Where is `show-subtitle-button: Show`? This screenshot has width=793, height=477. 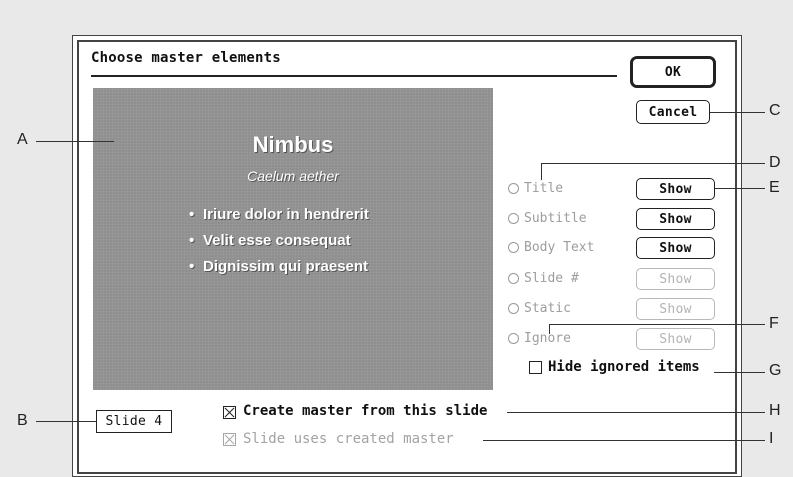 show-subtitle-button: Show is located at coordinates (675, 219).